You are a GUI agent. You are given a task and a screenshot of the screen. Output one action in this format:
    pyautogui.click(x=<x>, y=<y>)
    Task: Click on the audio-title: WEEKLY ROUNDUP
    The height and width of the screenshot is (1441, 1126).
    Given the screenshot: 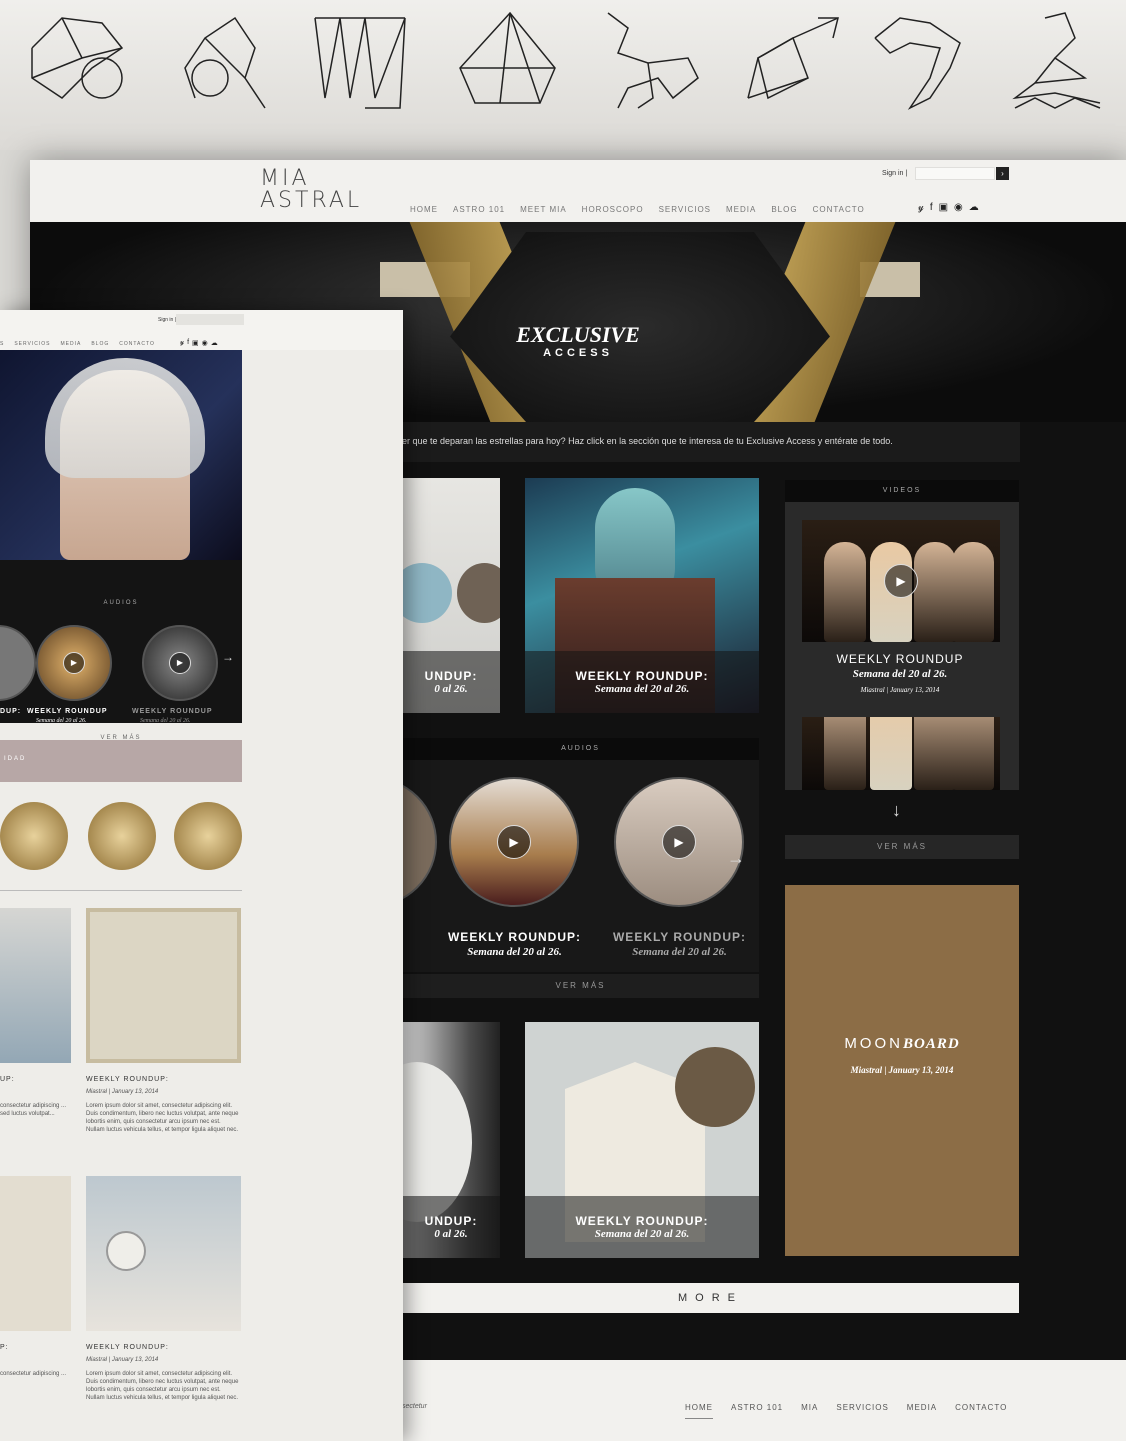 What is the action you would take?
    pyautogui.click(x=172, y=711)
    